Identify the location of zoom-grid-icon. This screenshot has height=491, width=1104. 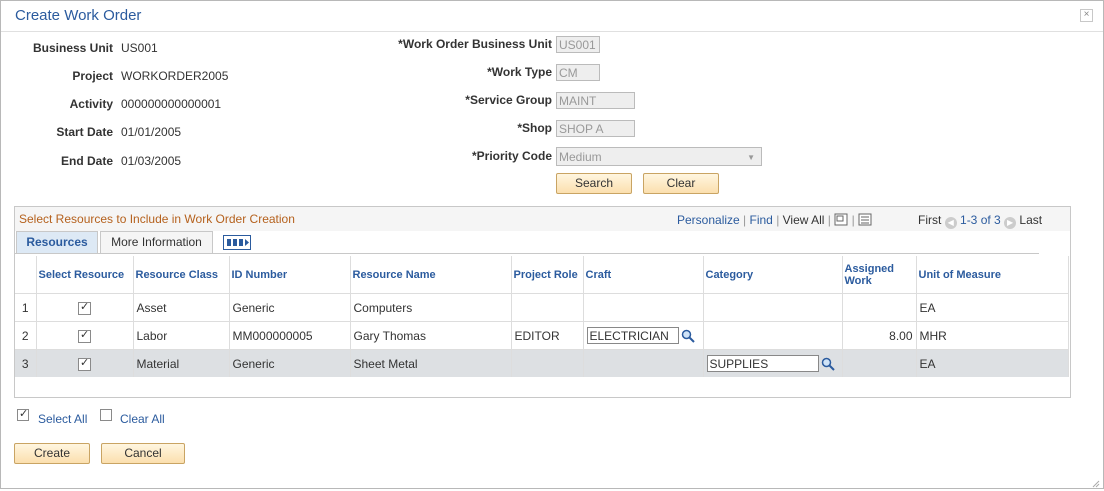
(841, 219).